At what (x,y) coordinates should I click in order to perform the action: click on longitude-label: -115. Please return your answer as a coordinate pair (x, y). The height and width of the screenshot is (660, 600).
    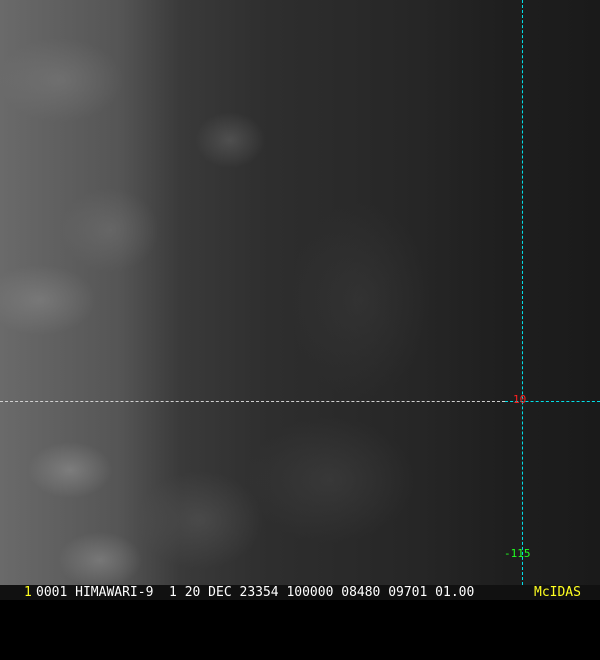
    Looking at the image, I should click on (517, 553).